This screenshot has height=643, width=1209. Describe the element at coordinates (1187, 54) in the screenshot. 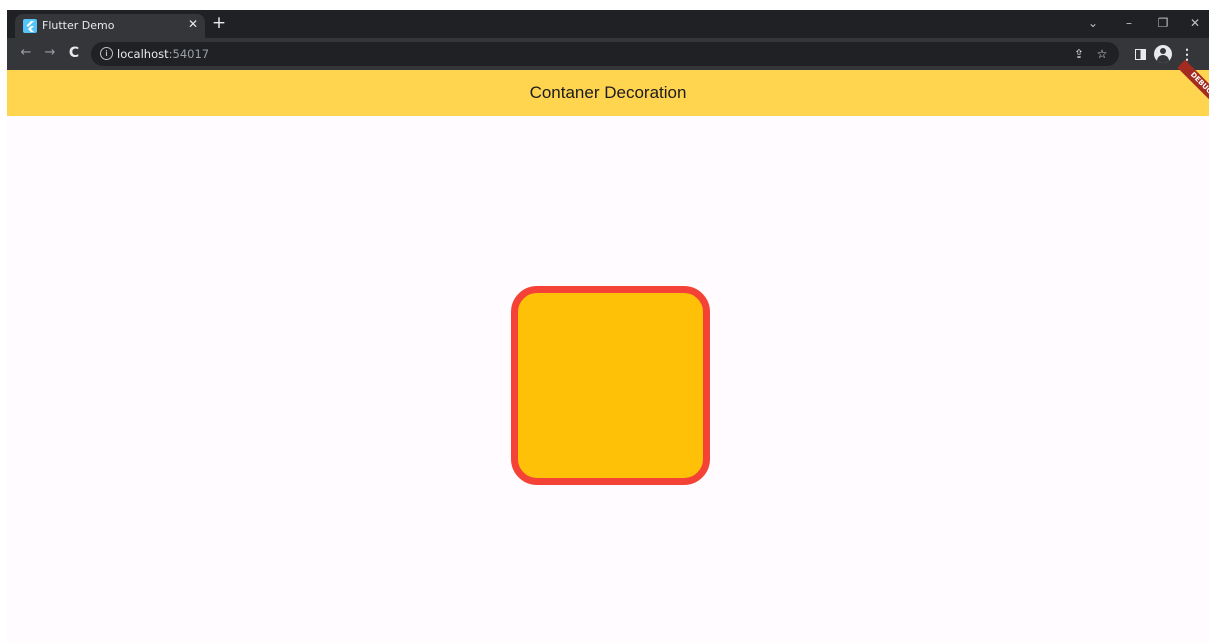

I see `more-menu-icon: ⋮` at that location.